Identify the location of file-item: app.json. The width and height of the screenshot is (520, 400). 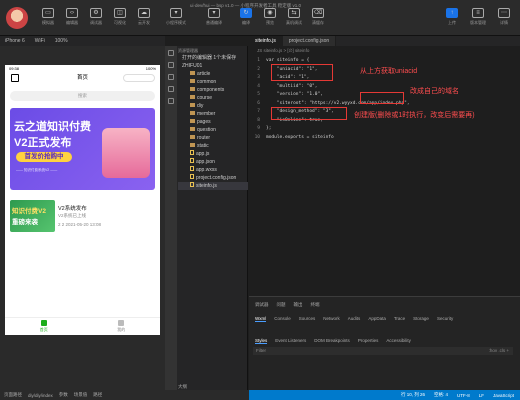
(202, 162).